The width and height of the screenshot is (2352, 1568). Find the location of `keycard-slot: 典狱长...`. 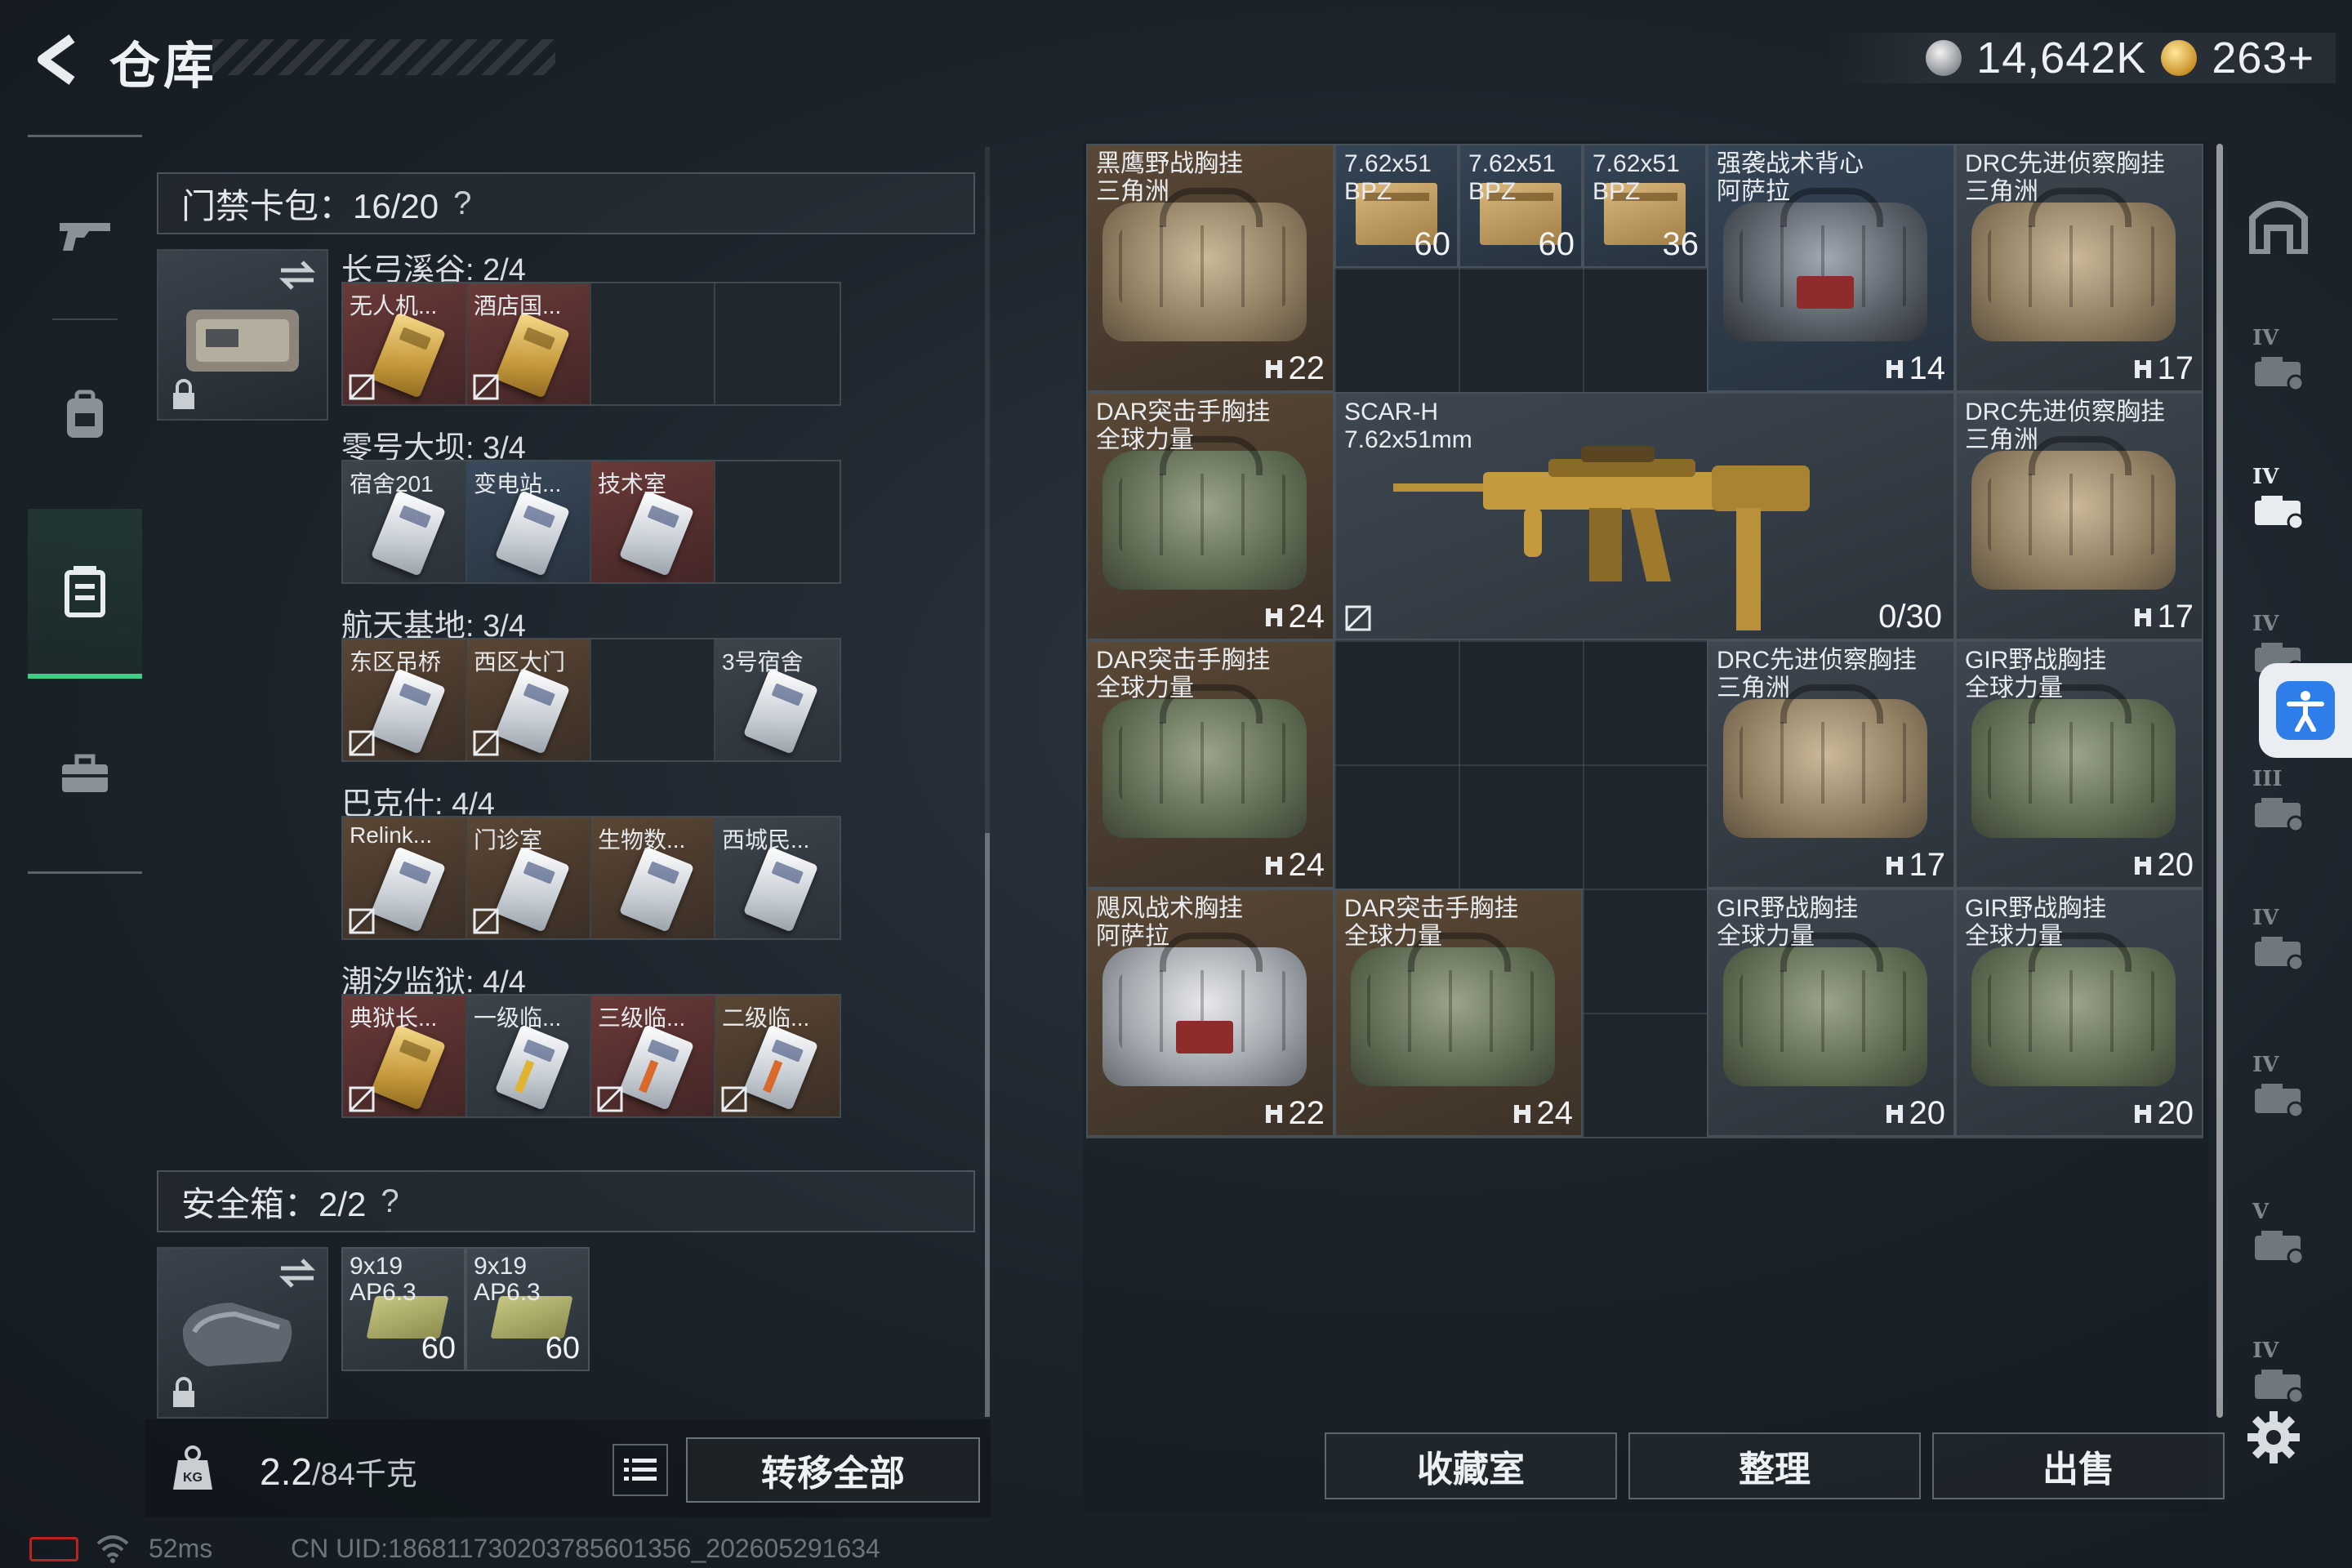

keycard-slot: 典狱长... is located at coordinates (405, 1056).